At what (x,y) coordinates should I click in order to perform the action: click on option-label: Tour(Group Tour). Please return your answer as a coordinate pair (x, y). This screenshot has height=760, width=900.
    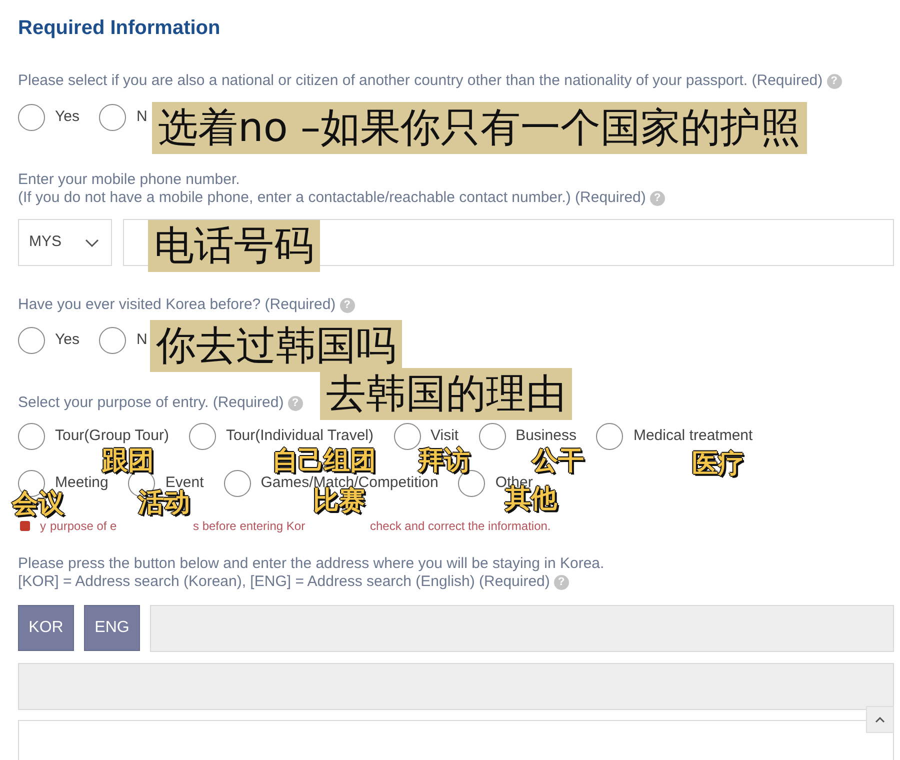
    Looking at the image, I should click on (112, 436).